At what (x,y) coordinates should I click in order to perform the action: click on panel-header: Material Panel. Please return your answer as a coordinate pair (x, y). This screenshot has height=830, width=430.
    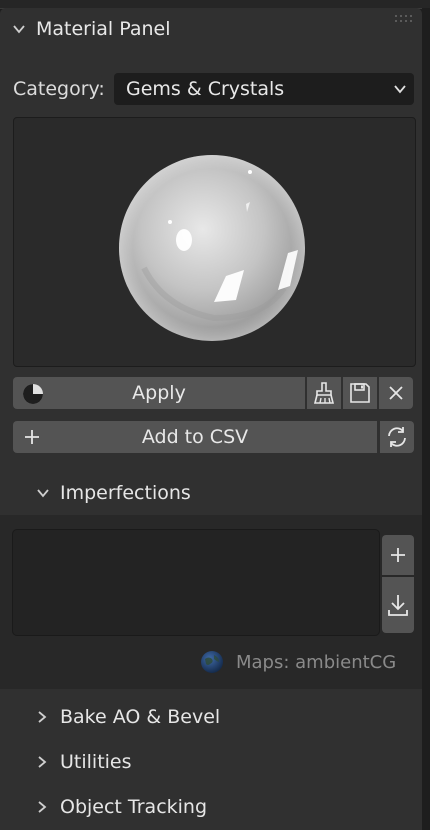
    Looking at the image, I should click on (211, 29).